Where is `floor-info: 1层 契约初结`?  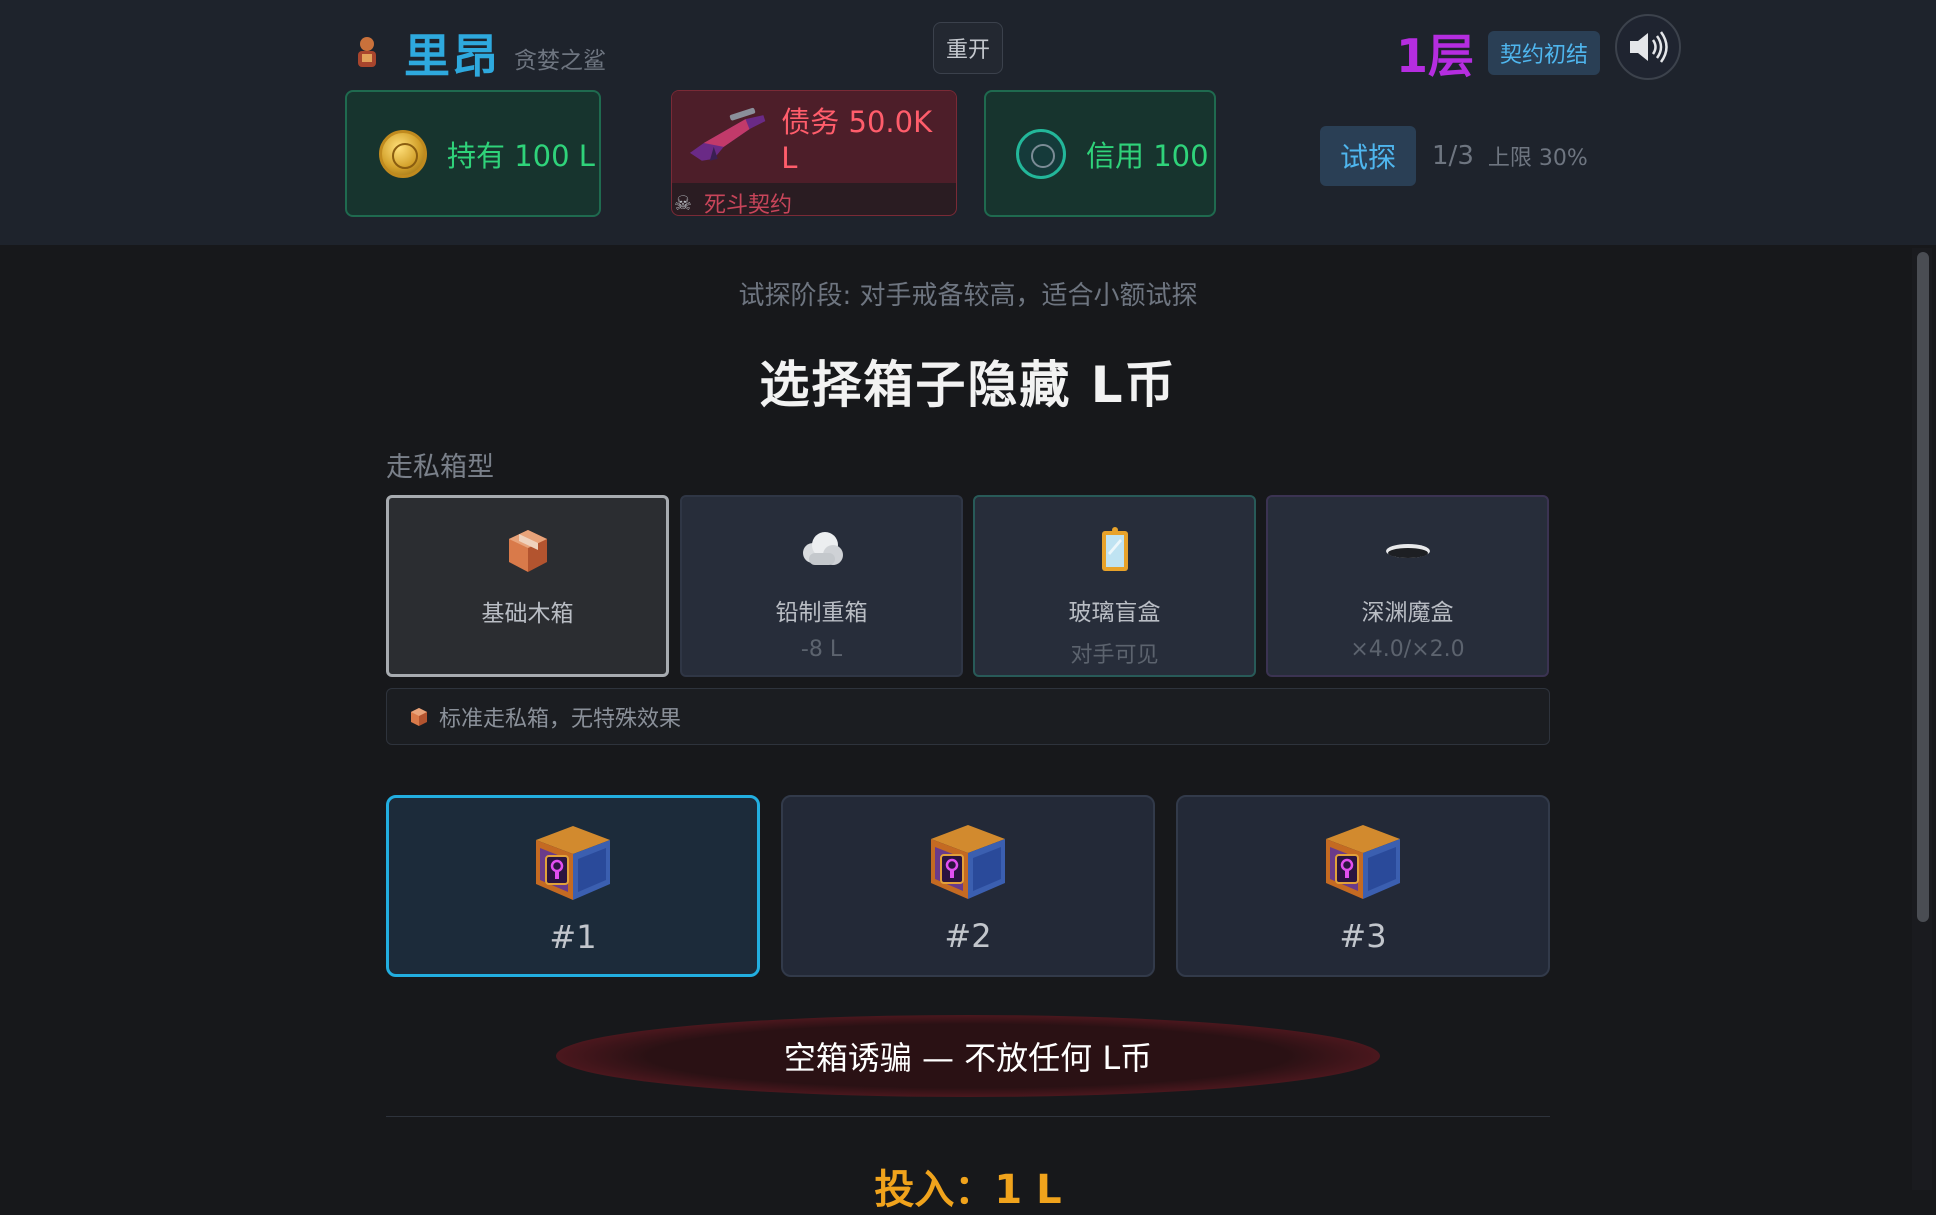 floor-info: 1层 契约初结 is located at coordinates (1498, 53).